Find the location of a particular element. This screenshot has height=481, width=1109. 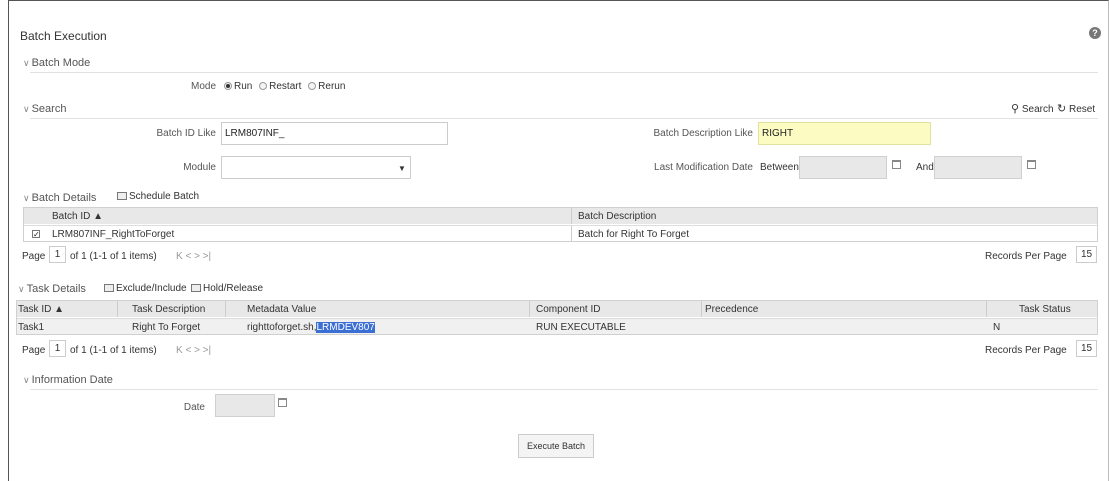

exclude-include-label: Exclude/Include is located at coordinates (151, 288).